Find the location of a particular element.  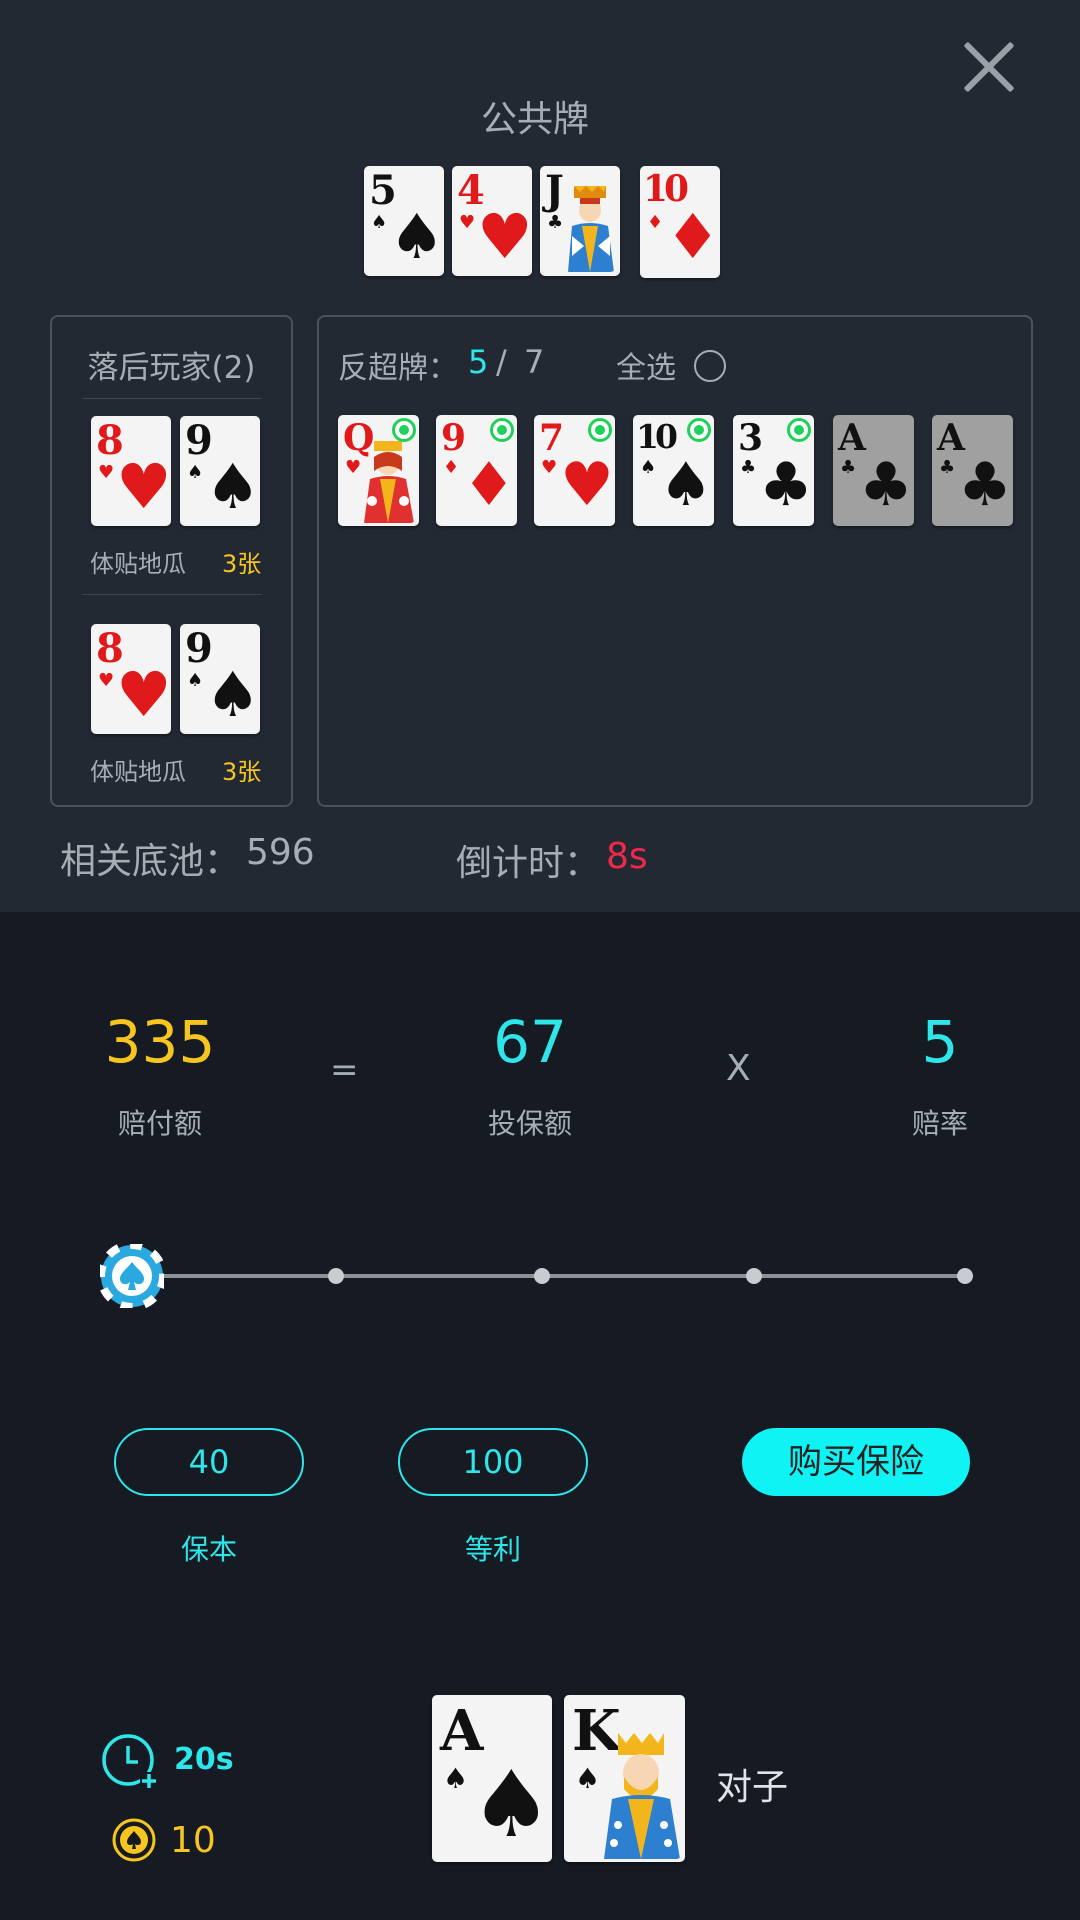

select-all-radio is located at coordinates (710, 366).